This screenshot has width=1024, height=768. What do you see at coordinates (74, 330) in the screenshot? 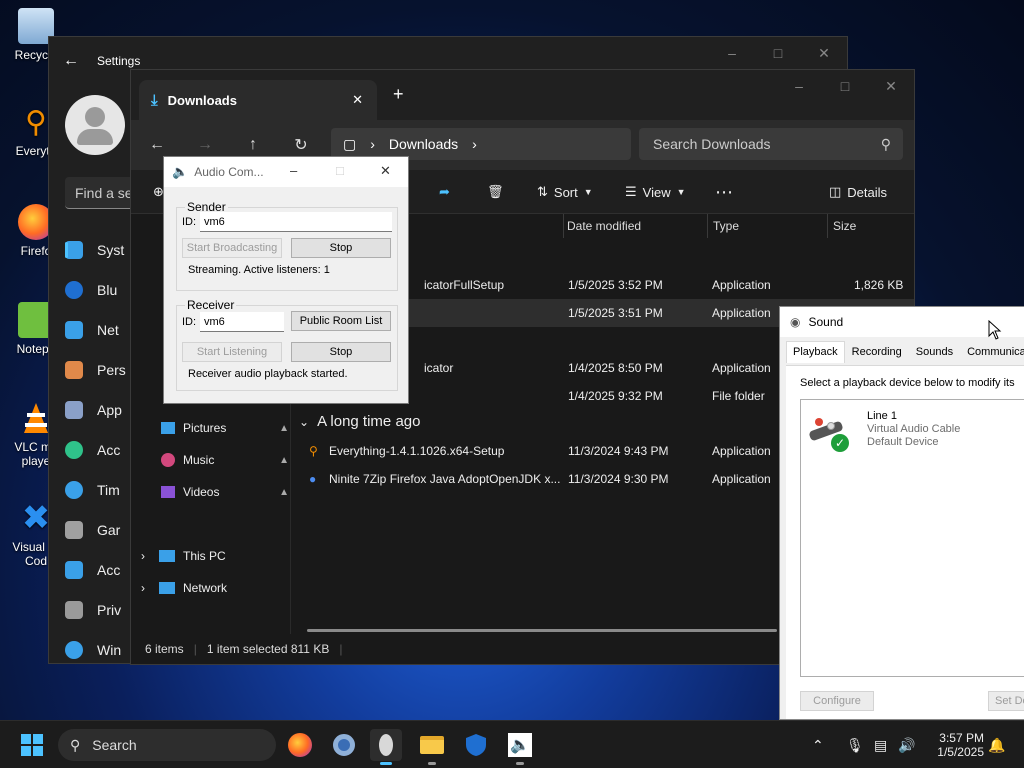
I see `wifi-icon` at bounding box center [74, 330].